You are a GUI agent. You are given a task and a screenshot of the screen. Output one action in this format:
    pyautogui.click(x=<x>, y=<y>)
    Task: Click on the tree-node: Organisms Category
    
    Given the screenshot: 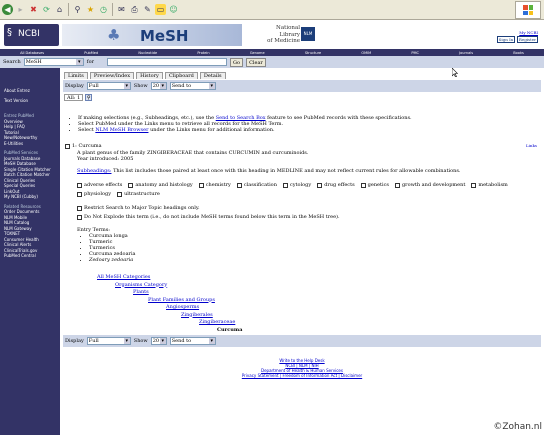 What is the action you would take?
    pyautogui.click(x=169, y=286)
    